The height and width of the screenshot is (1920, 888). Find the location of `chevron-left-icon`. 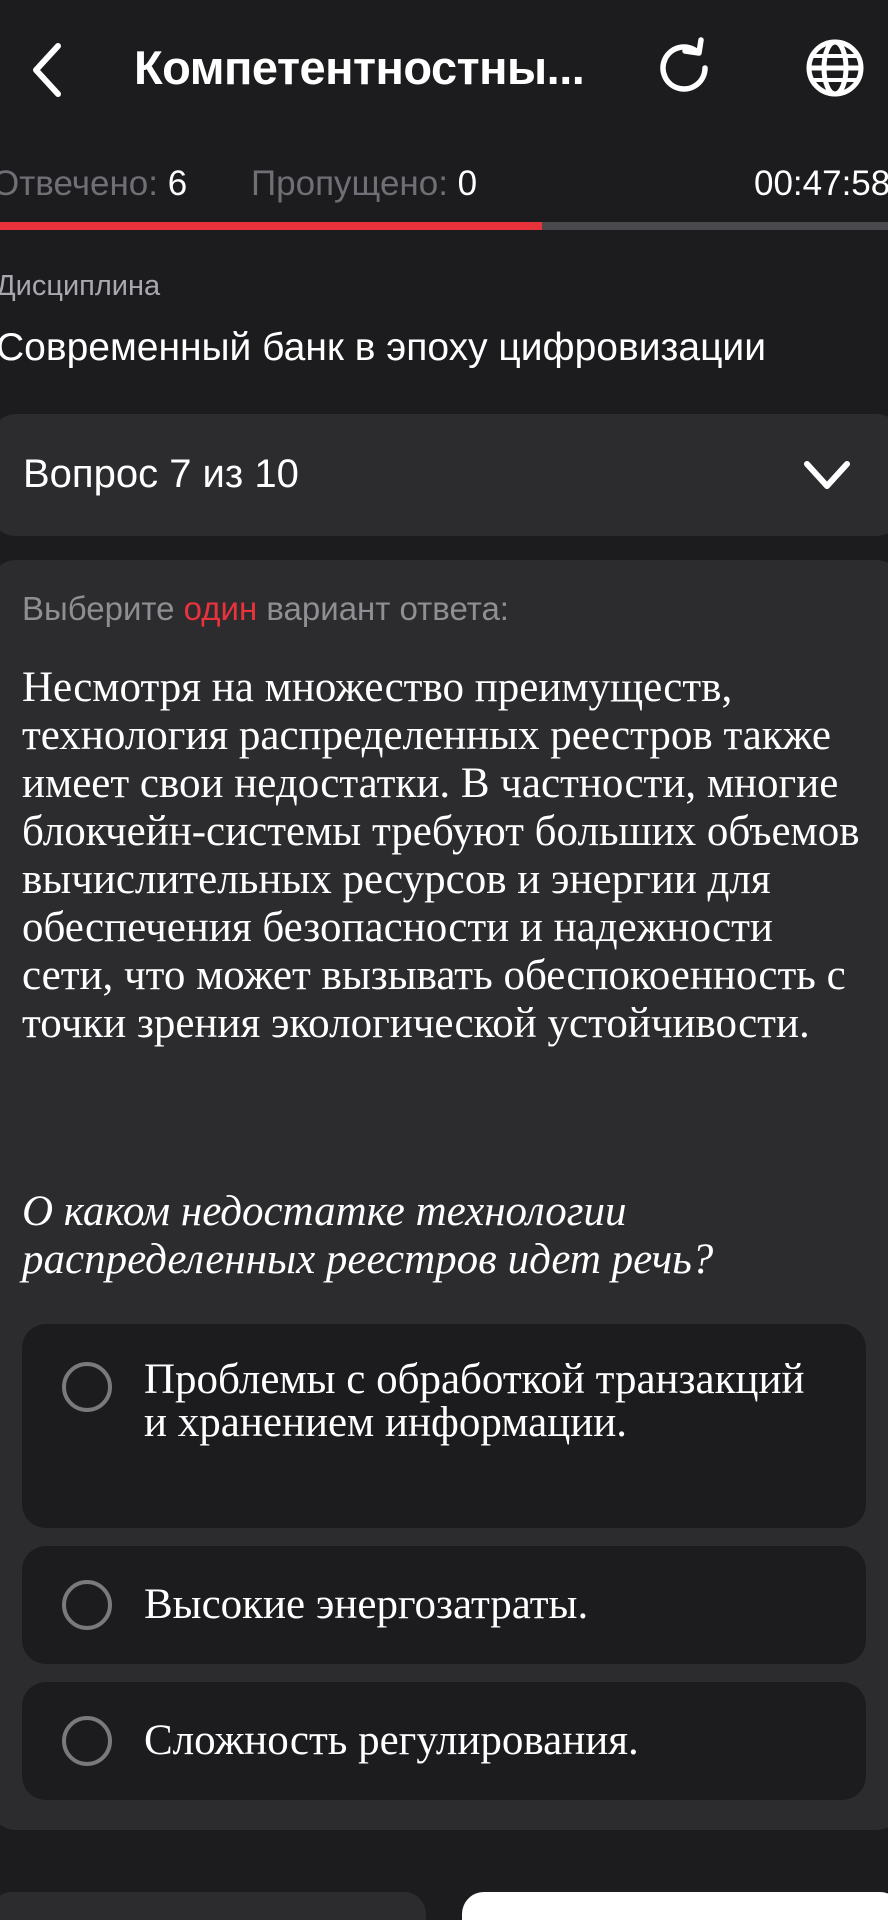

chevron-left-icon is located at coordinates (47, 70).